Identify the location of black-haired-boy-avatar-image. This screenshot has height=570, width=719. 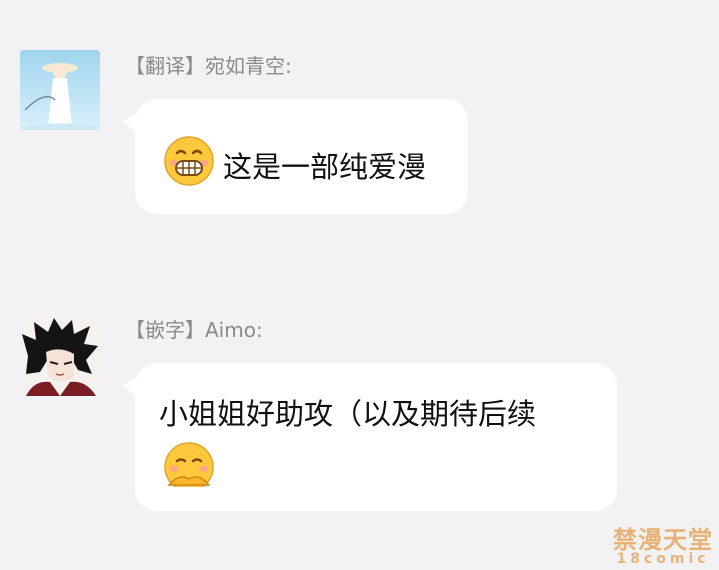
(60, 356).